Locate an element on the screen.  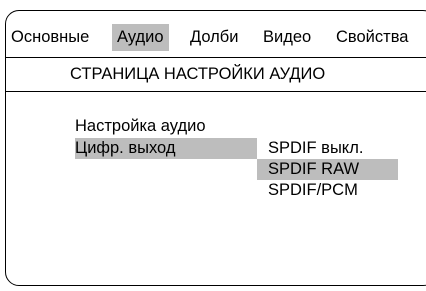
tab-audio: Аудио is located at coordinates (140, 37).